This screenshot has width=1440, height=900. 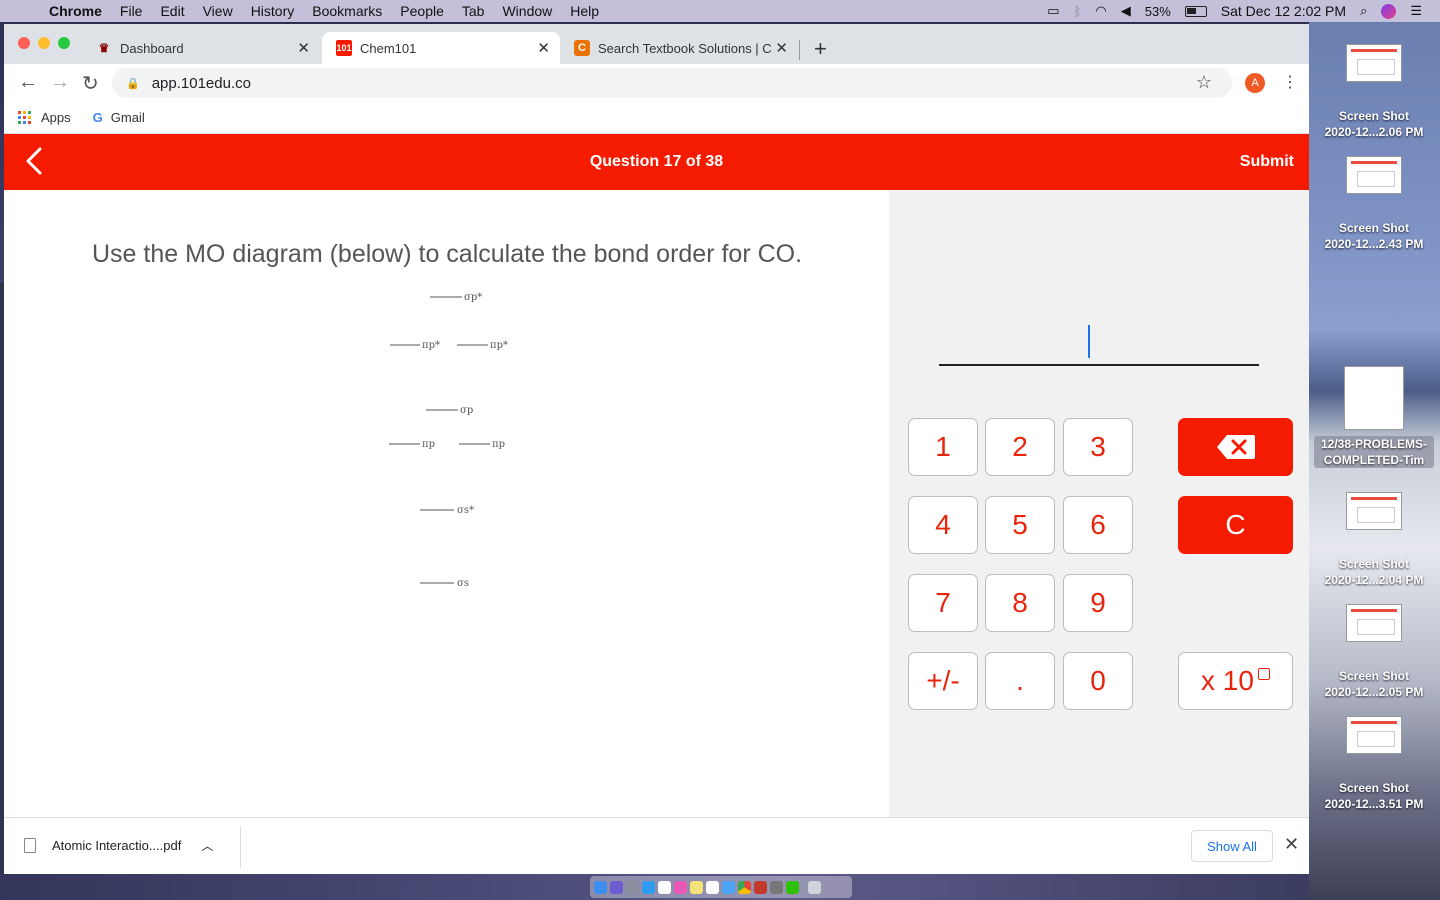 I want to click on battery-icon, so click(x=1195, y=11).